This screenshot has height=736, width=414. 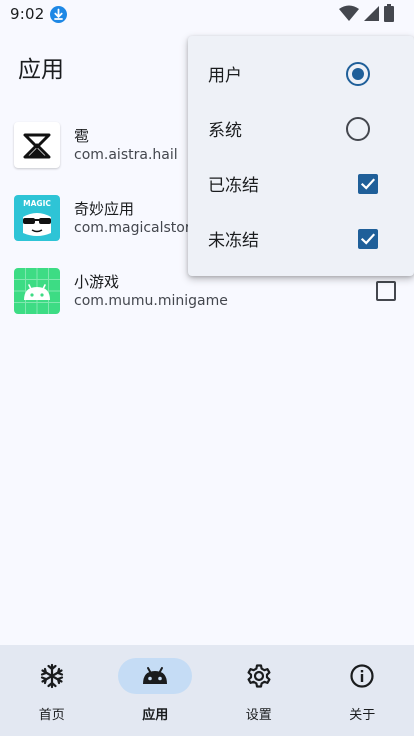 I want to click on android-icon, so click(x=155, y=675).